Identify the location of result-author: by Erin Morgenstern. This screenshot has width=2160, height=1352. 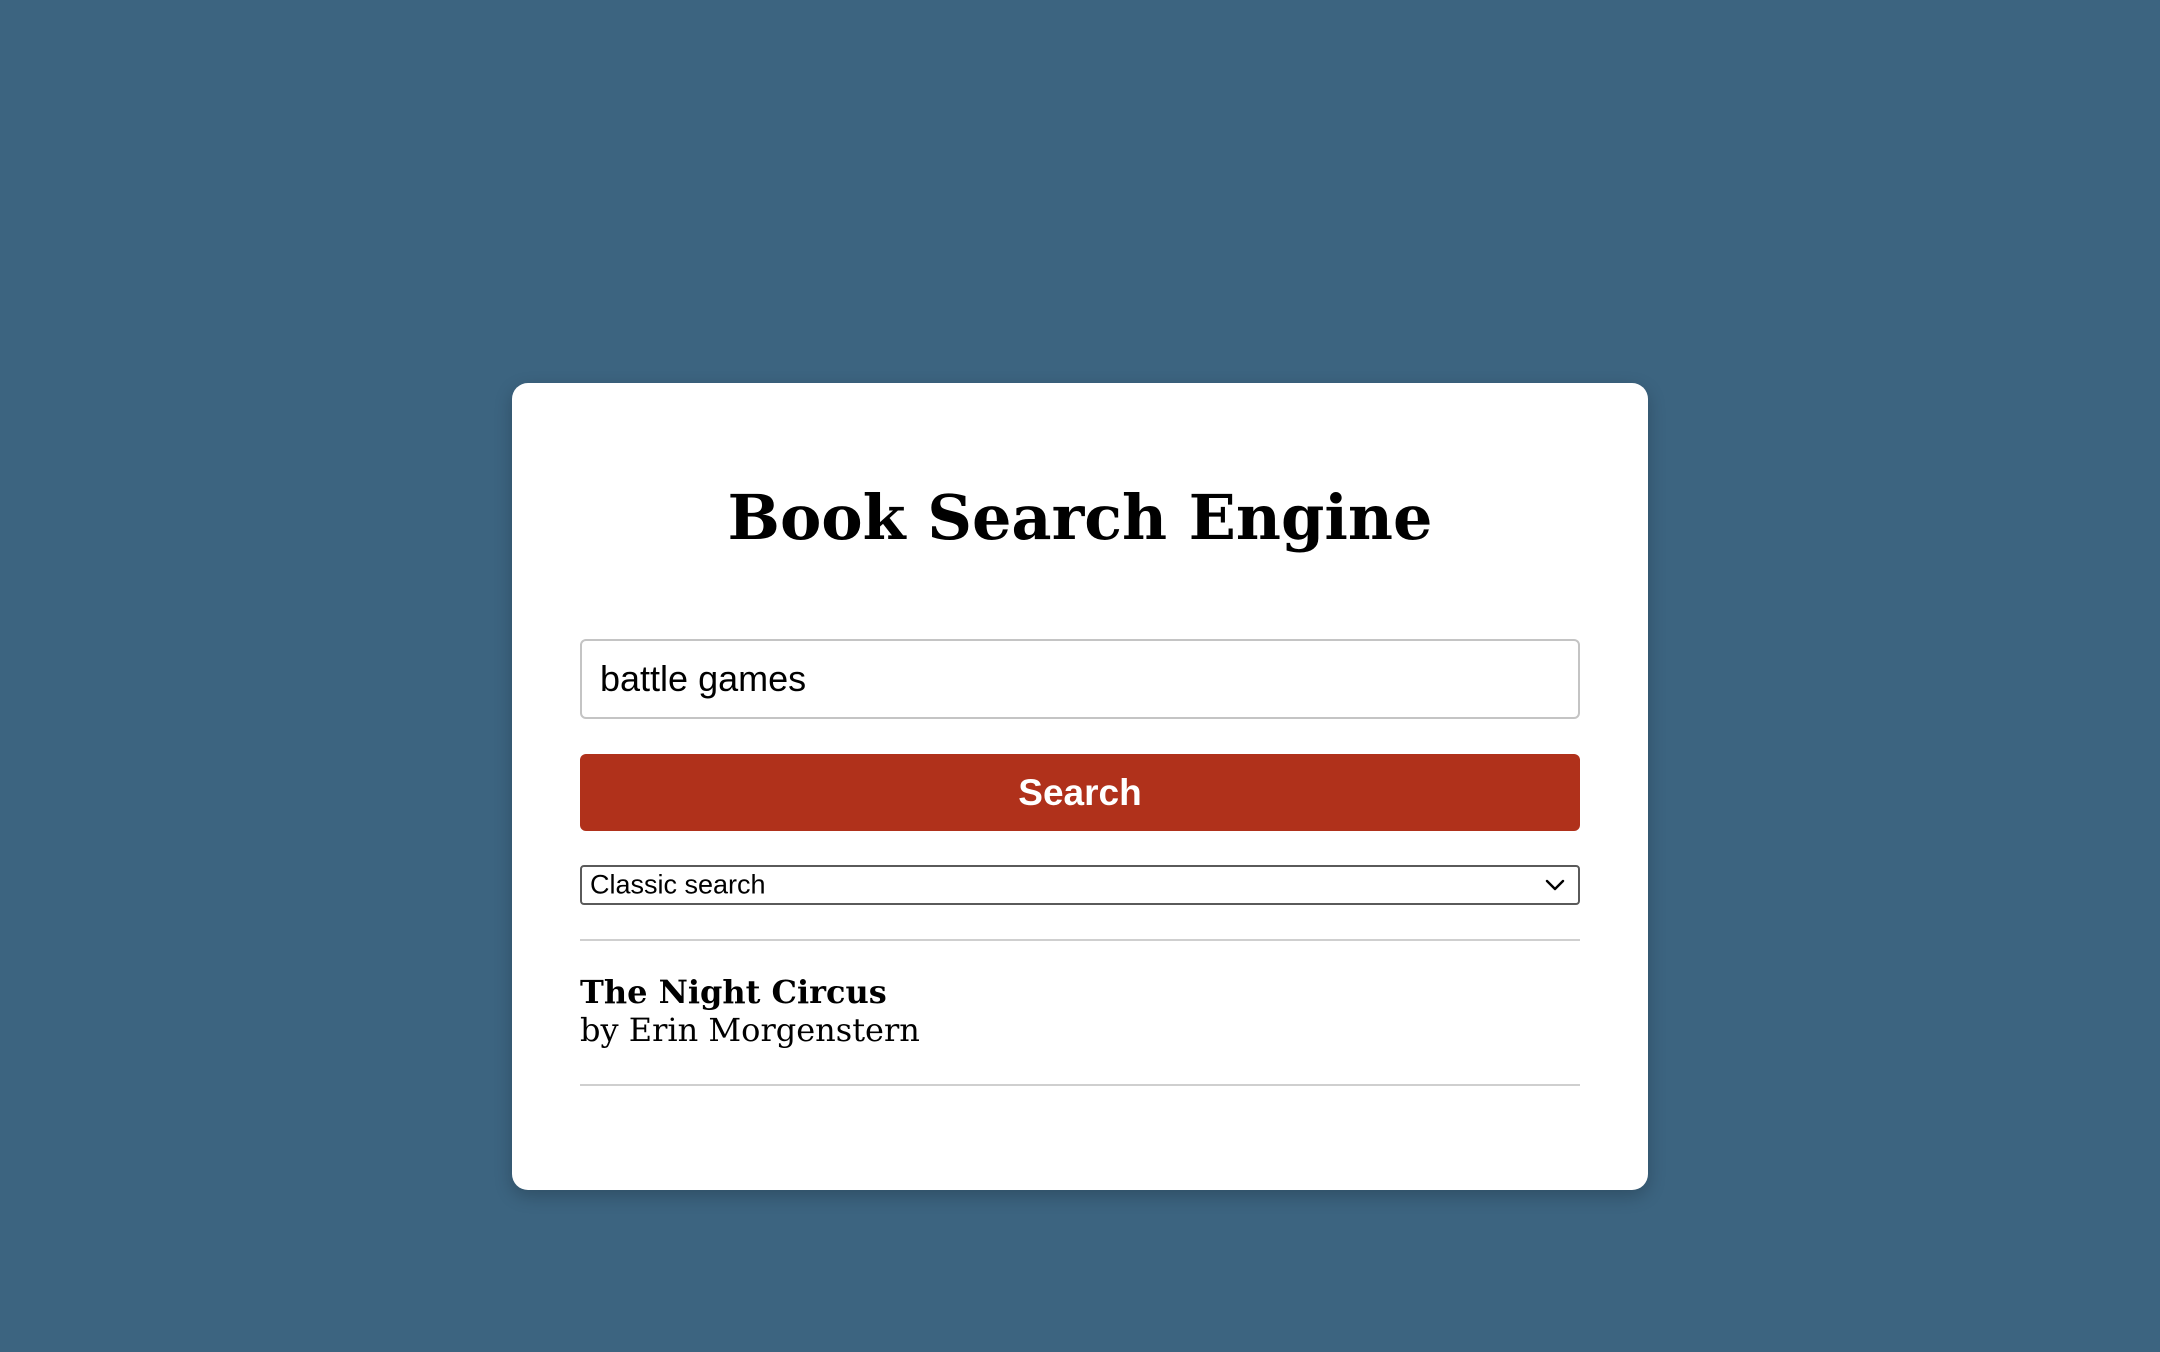
(750, 1030).